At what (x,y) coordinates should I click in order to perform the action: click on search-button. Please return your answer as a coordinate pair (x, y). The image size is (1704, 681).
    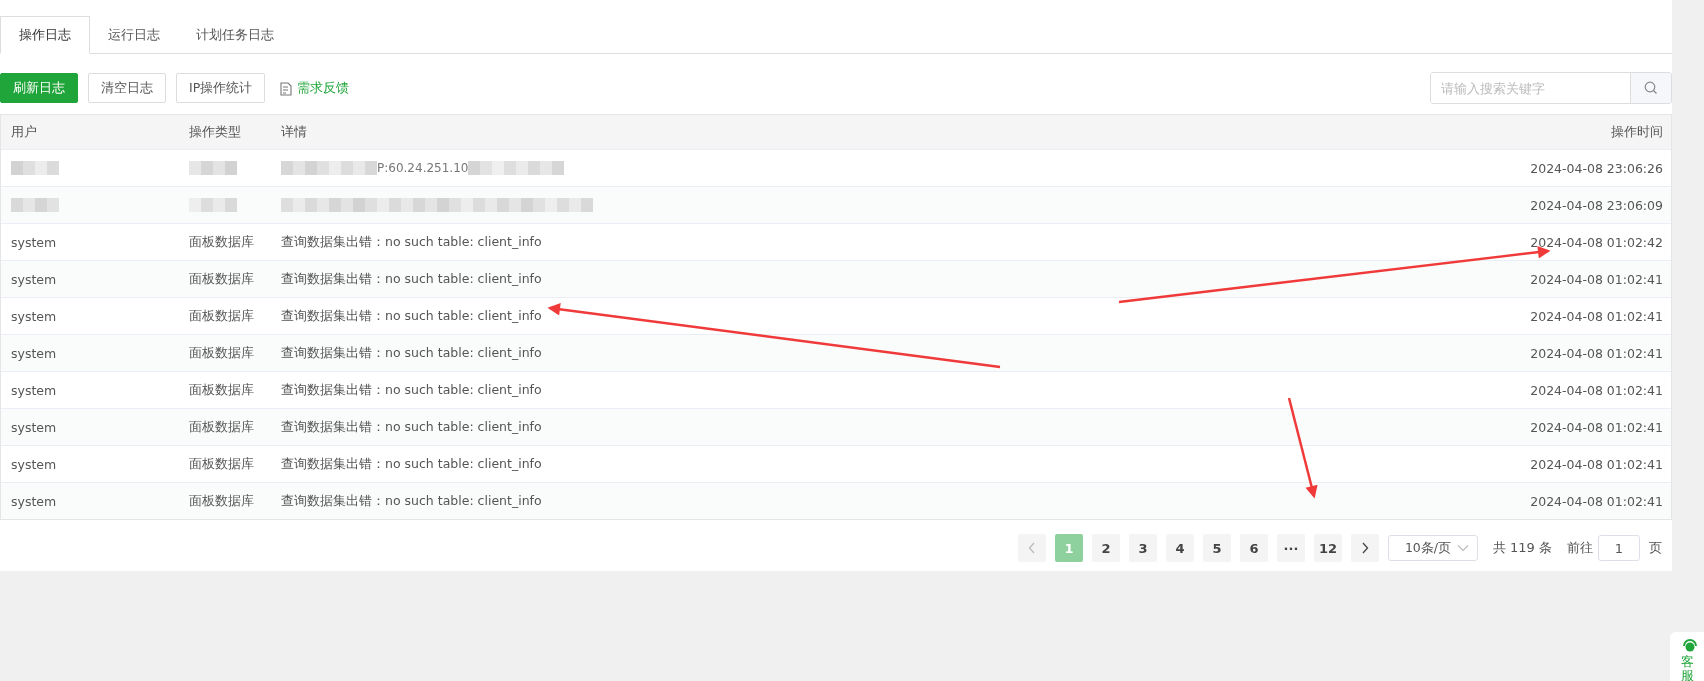
    Looking at the image, I should click on (1650, 88).